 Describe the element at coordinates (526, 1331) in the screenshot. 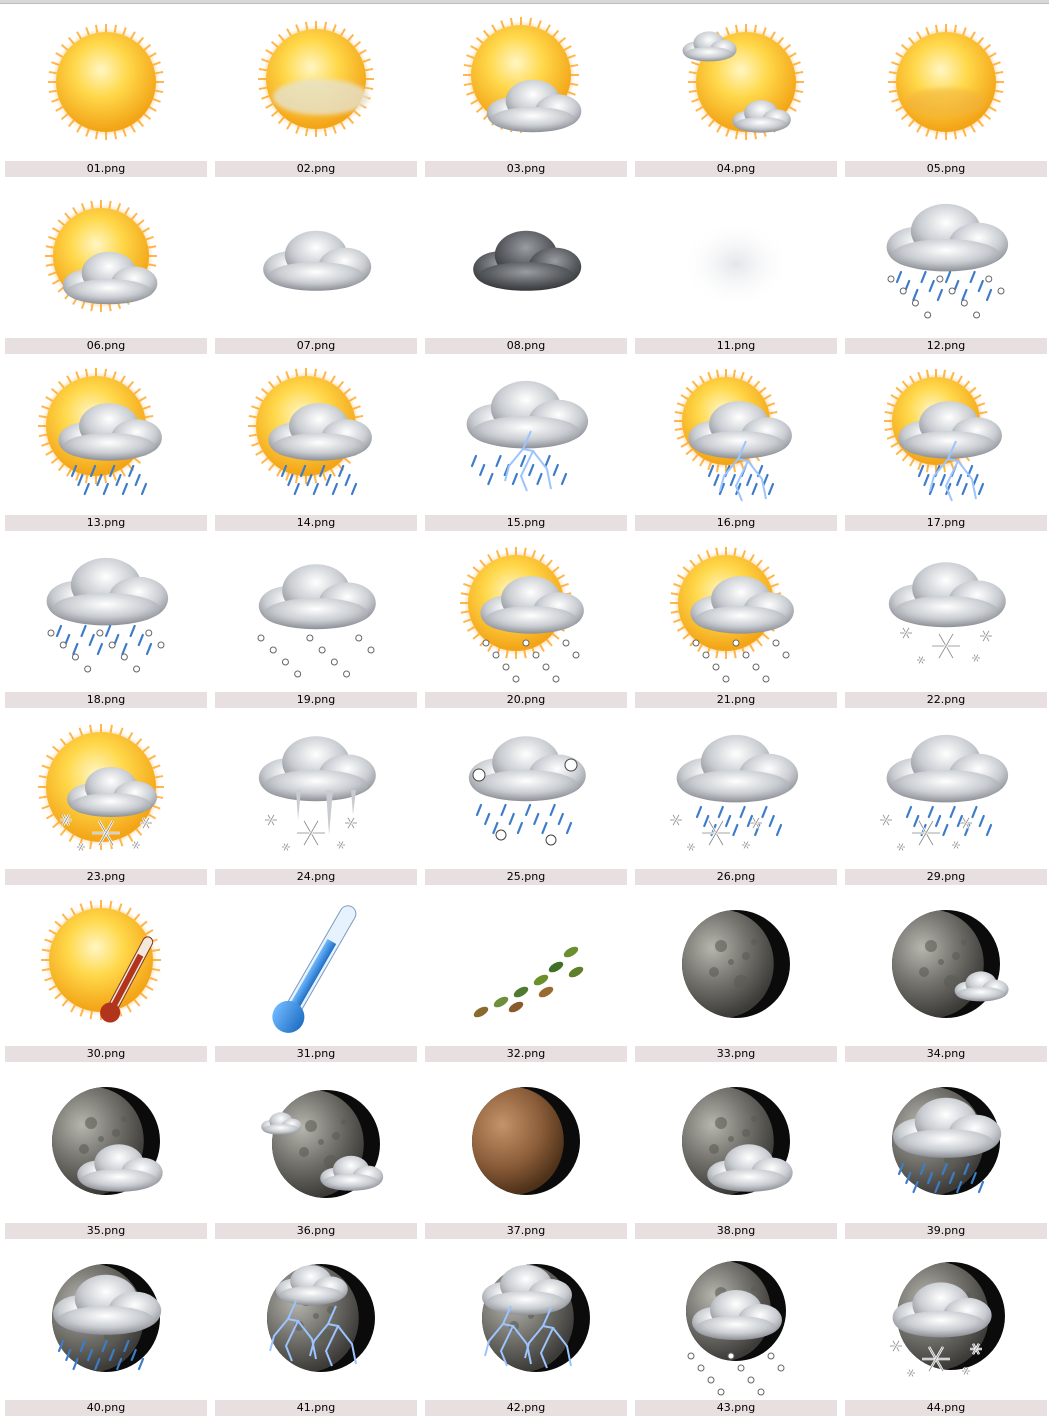

I see `file-tile: 42.png` at that location.